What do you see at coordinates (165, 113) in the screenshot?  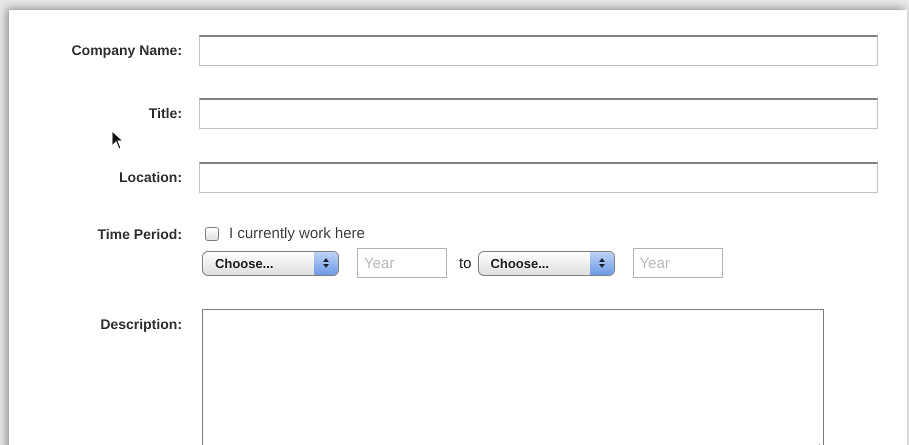 I see `field-label: Title:` at bounding box center [165, 113].